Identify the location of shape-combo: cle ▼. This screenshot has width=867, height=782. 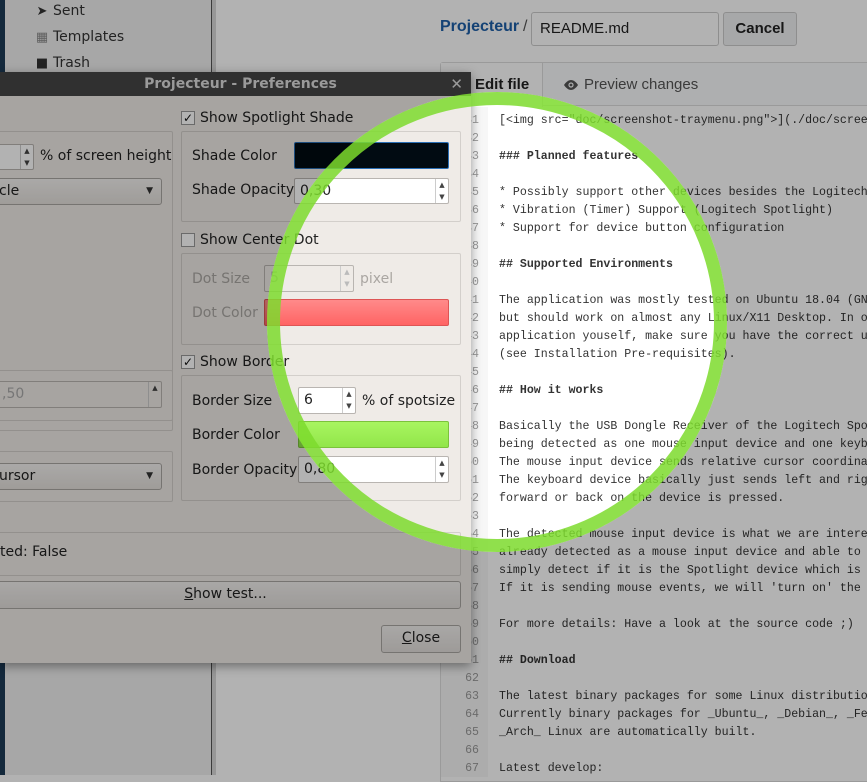
(81, 191).